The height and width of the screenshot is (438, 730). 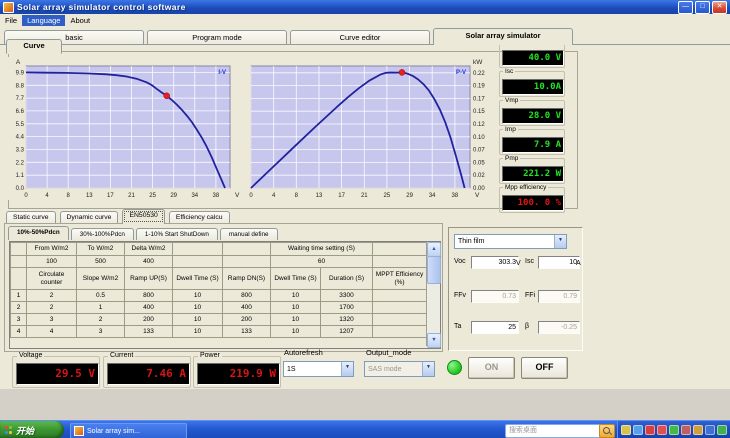 I want to click on search-button, so click(x=607, y=431).